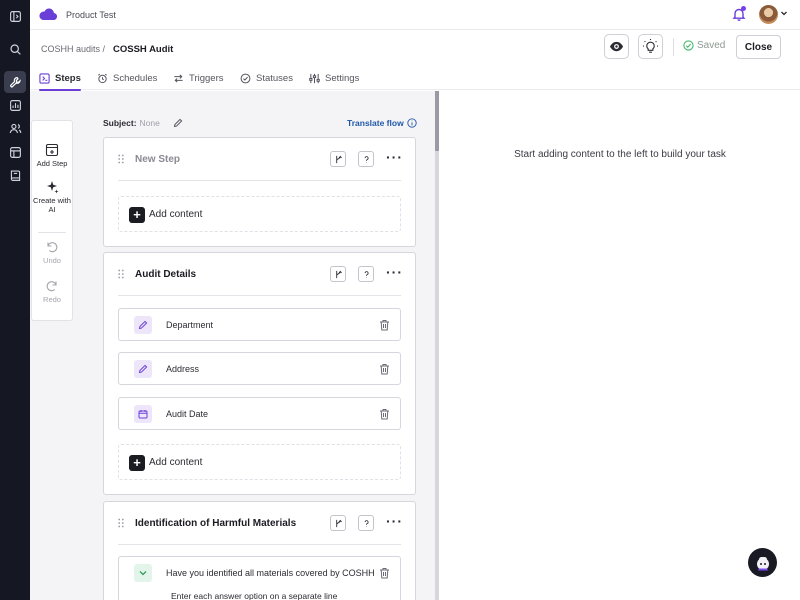 This screenshot has height=600, width=800. Describe the element at coordinates (183, 369) in the screenshot. I see `field-label: Address` at that location.